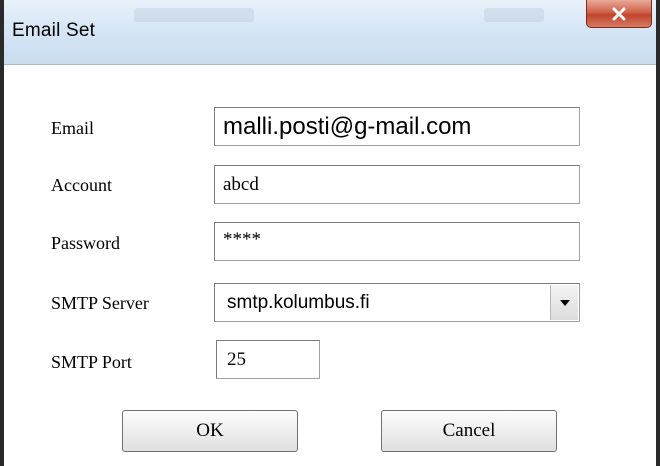  Describe the element at coordinates (268, 359) in the screenshot. I see `smtp-port-field: 25` at that location.